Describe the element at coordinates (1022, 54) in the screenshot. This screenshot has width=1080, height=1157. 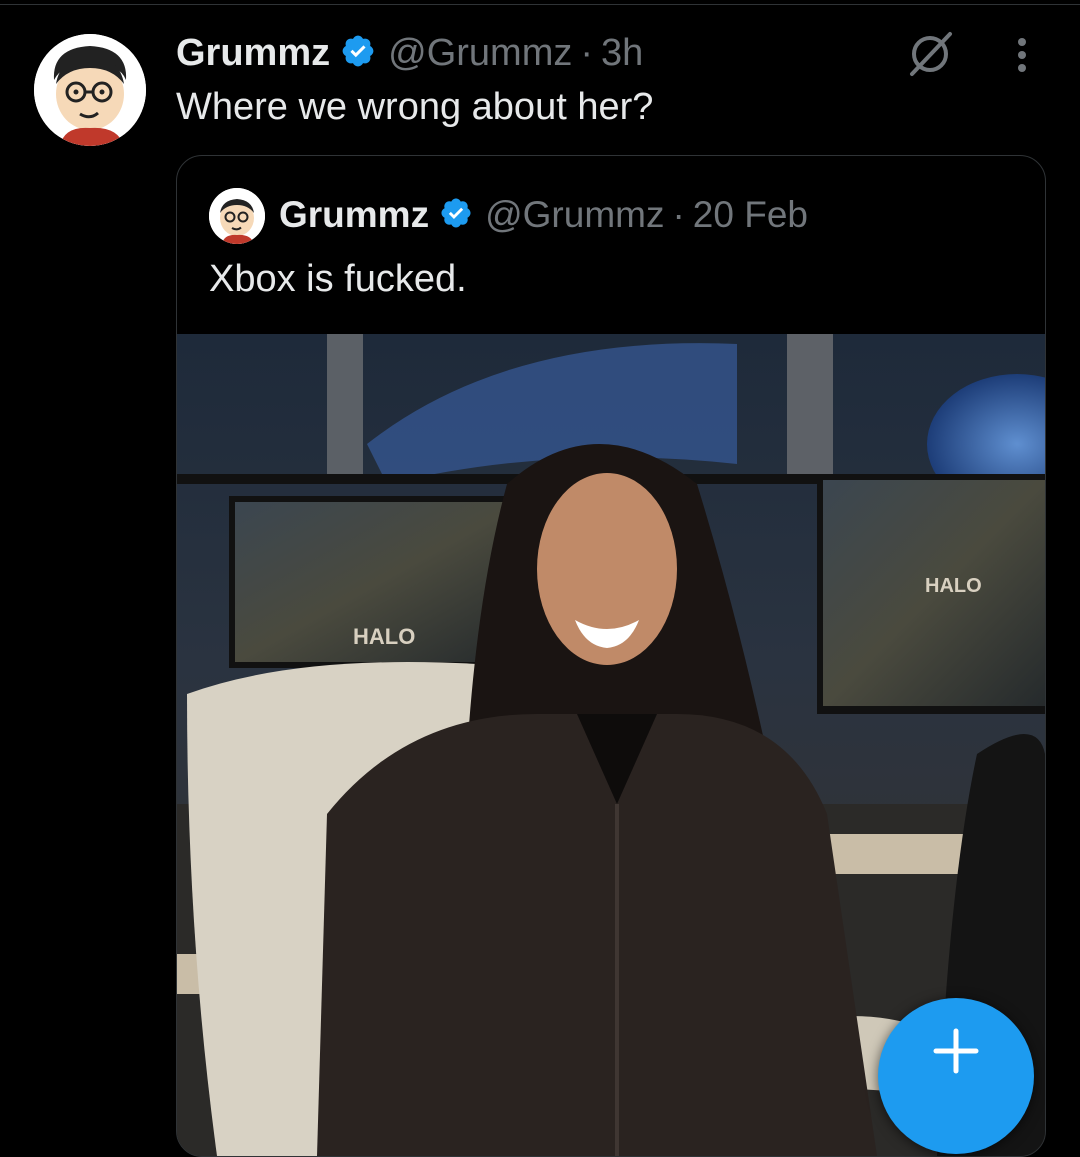
I see `more-icon` at that location.